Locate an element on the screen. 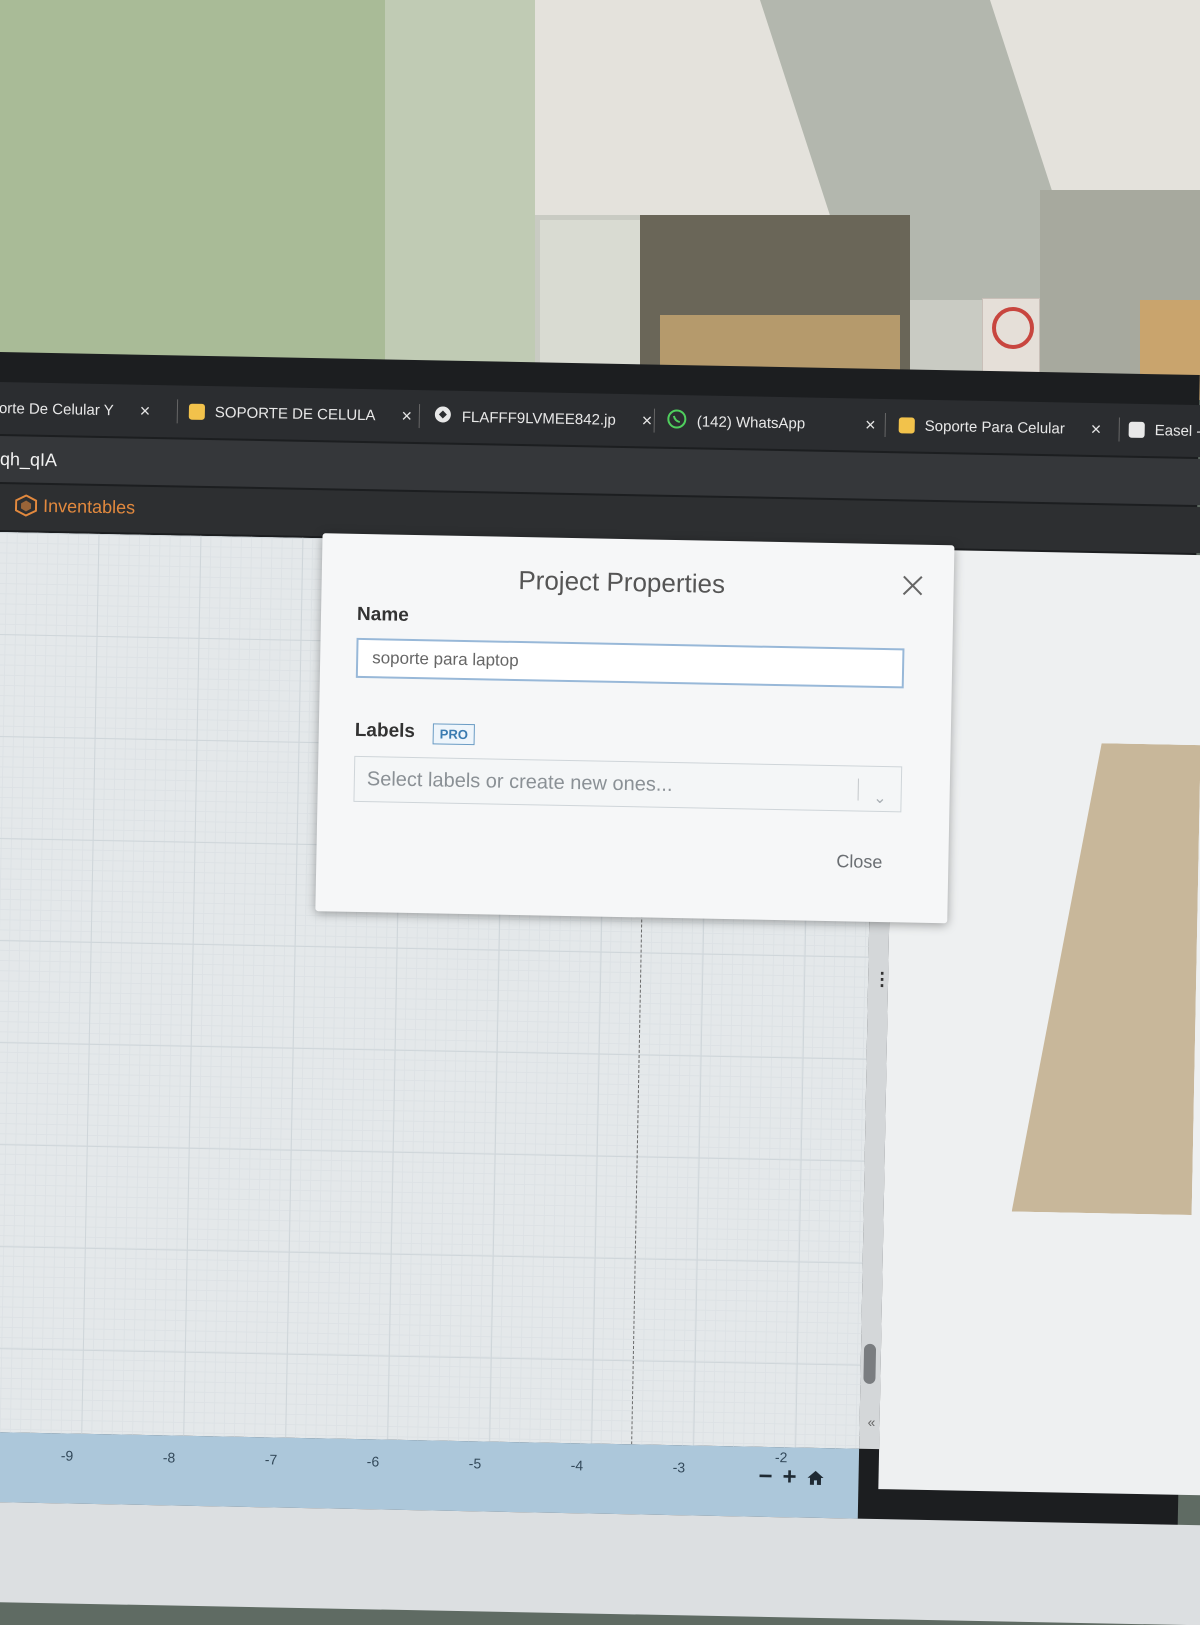 The height and width of the screenshot is (1625, 1200). page-icon is located at coordinates (1136, 429).